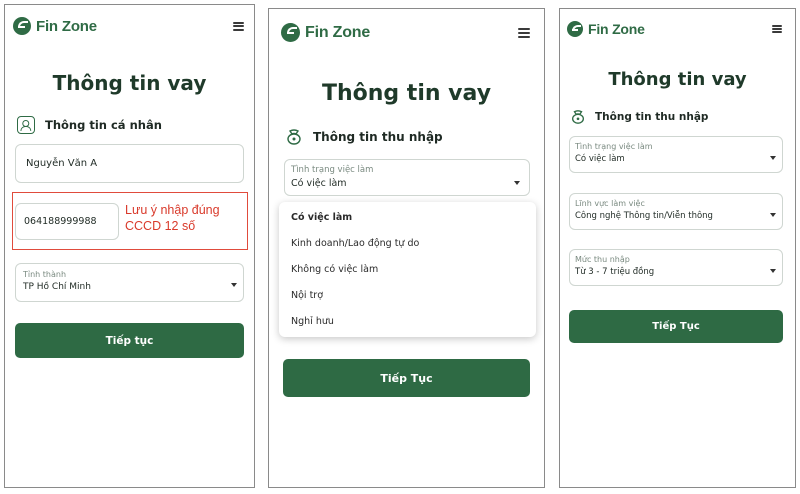 The width and height of the screenshot is (800, 494). Describe the element at coordinates (676, 267) in the screenshot. I see `income-level-select: Mức thu nhập Từ 3 - 7 triệu đồng` at that location.